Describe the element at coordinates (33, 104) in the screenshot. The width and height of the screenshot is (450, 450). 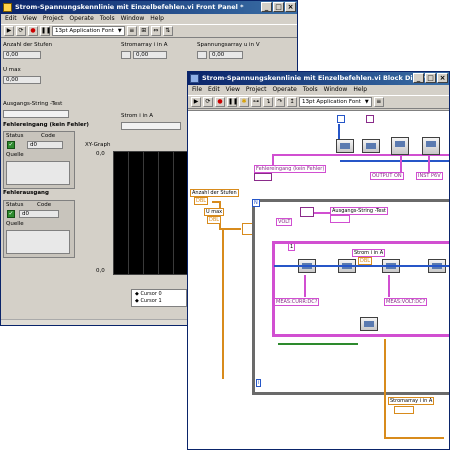
I see `ausgang-label: Ausgangs-String -Test` at that location.